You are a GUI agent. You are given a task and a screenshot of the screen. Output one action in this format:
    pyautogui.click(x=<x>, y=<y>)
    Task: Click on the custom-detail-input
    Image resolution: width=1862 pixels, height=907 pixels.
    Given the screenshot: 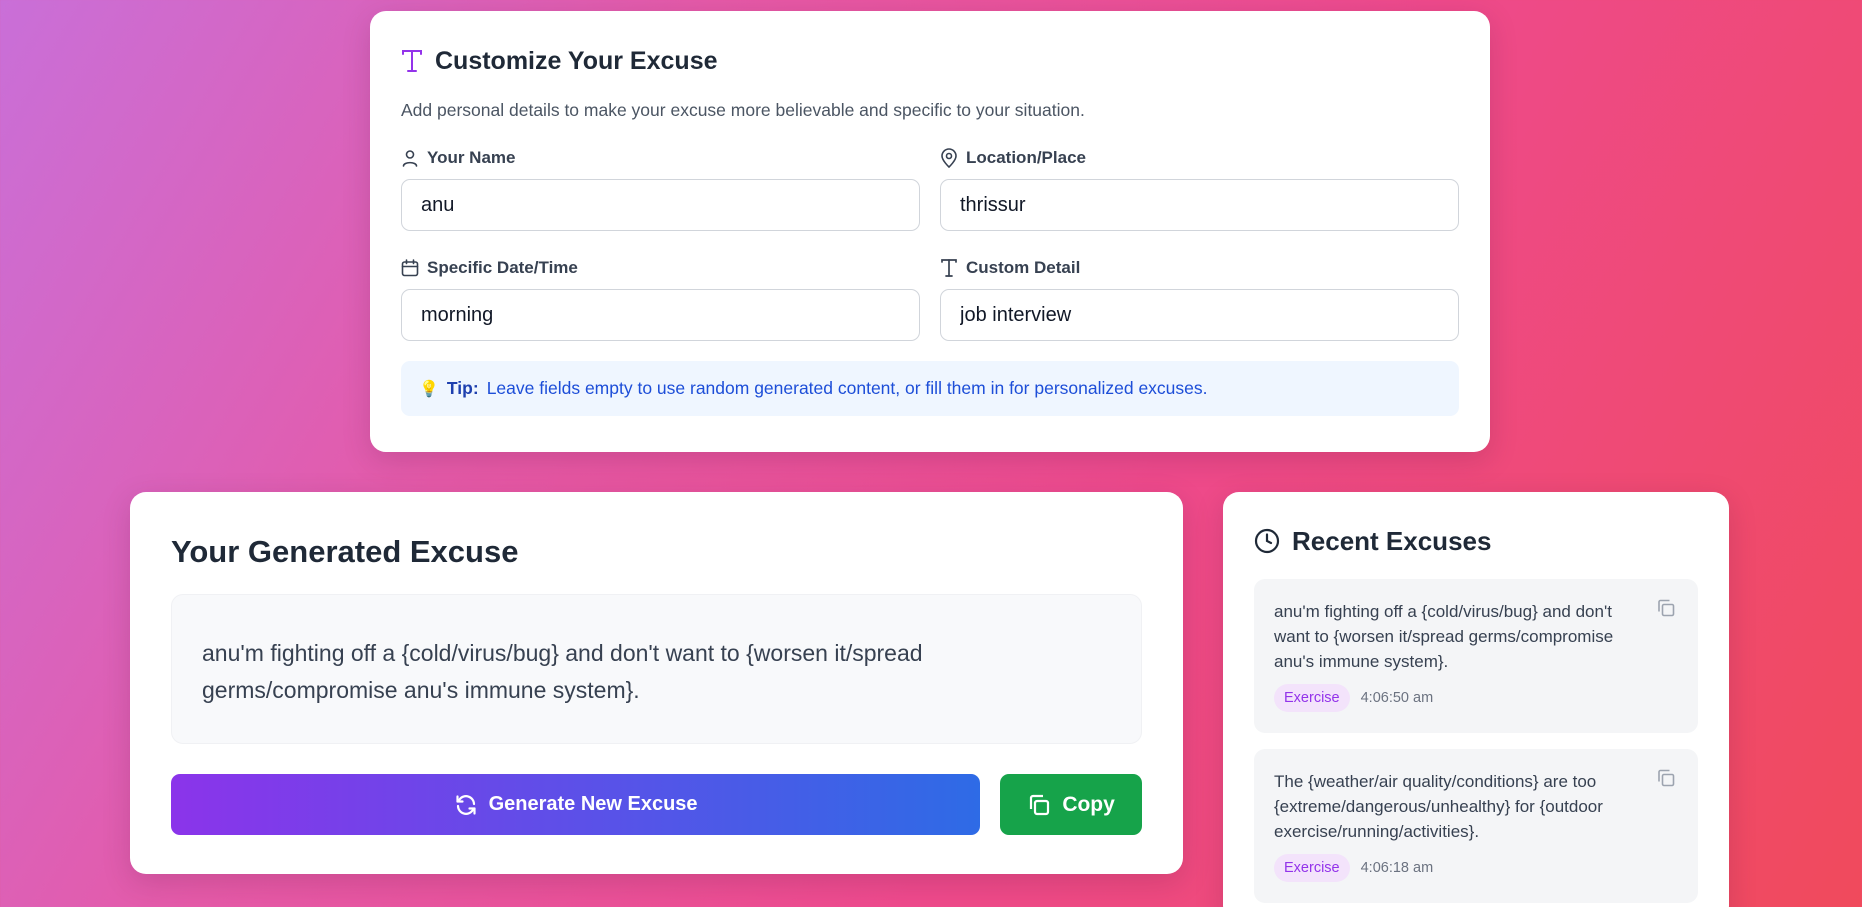 What is the action you would take?
    pyautogui.click(x=1199, y=315)
    